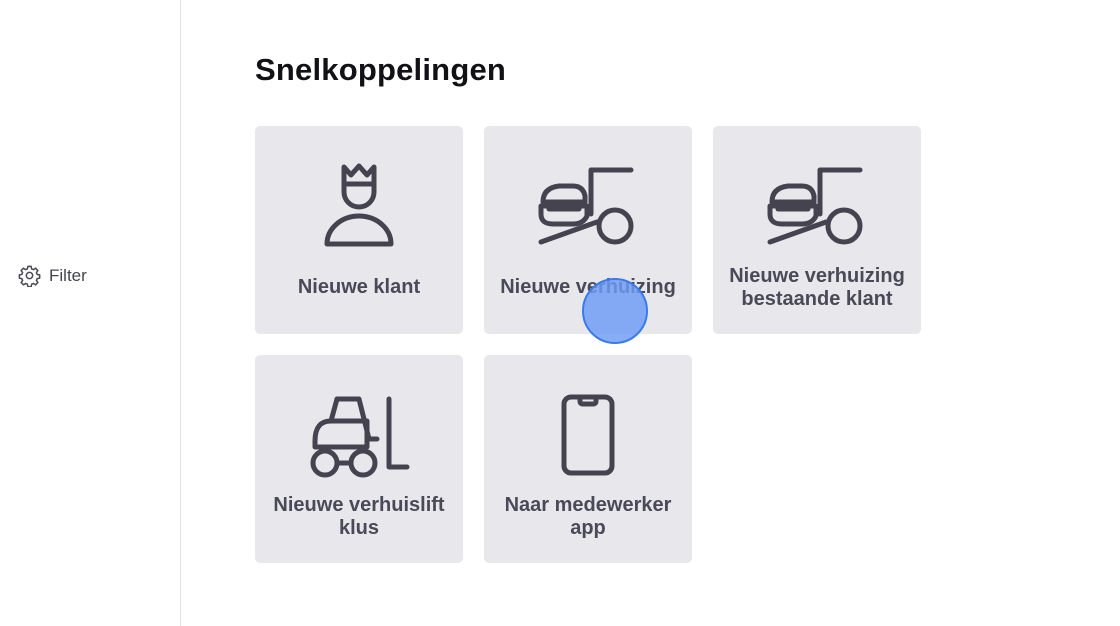  What do you see at coordinates (381, 69) in the screenshot?
I see `page-title: Snelkoppelingen` at bounding box center [381, 69].